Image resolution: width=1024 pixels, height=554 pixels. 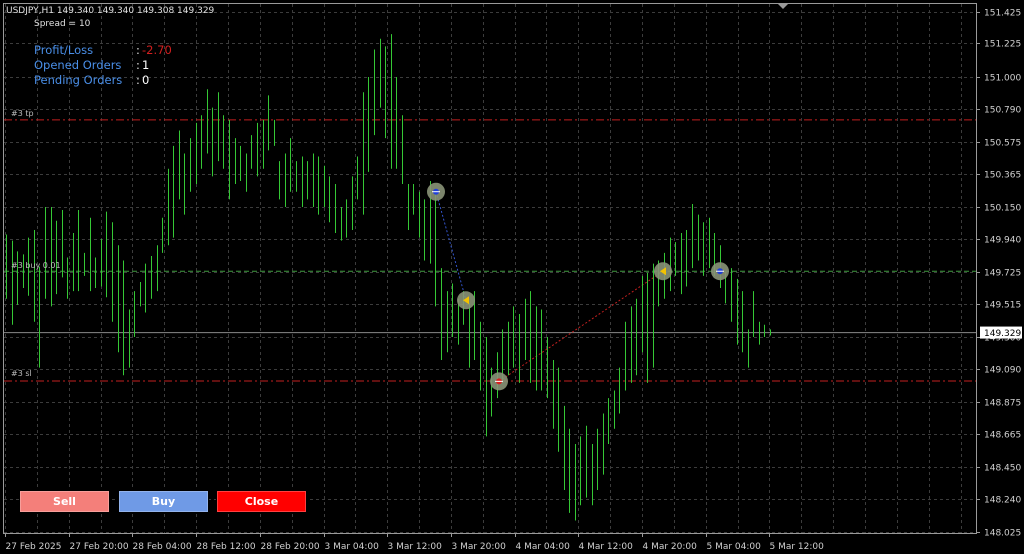 What do you see at coordinates (146, 80) in the screenshot?
I see `info-value-pending: 0` at bounding box center [146, 80].